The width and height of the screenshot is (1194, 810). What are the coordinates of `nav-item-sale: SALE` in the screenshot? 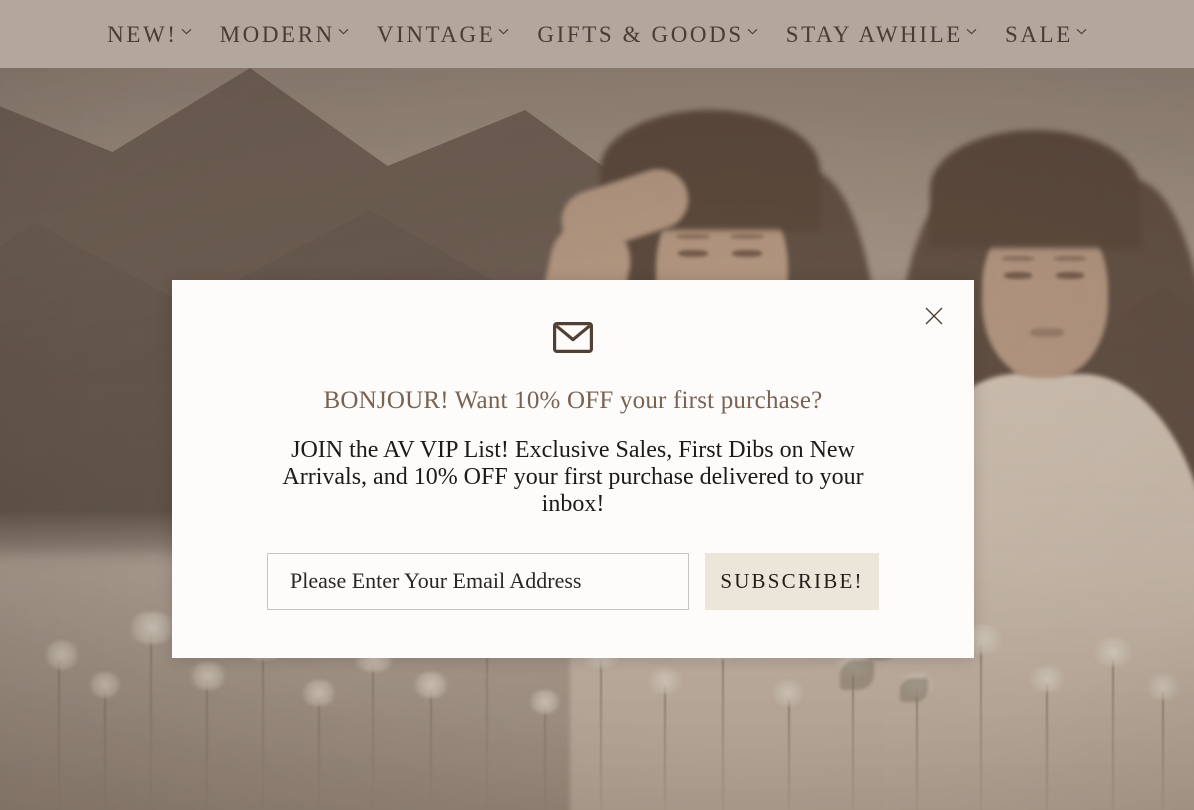 It's located at (1046, 34).